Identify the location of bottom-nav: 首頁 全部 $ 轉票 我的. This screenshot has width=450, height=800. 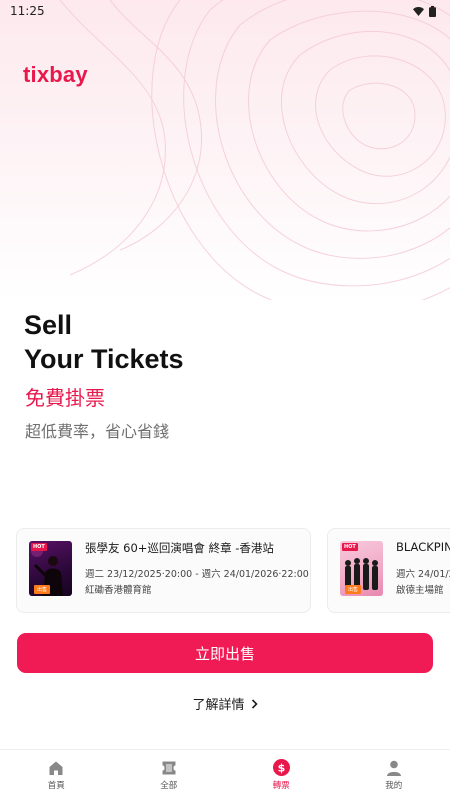
(225, 774).